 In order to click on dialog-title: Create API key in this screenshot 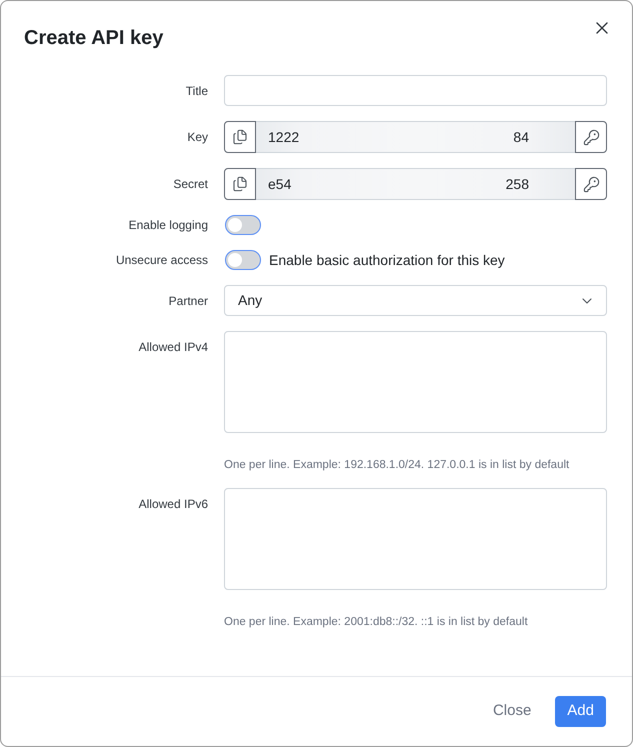, I will do `click(94, 38)`.